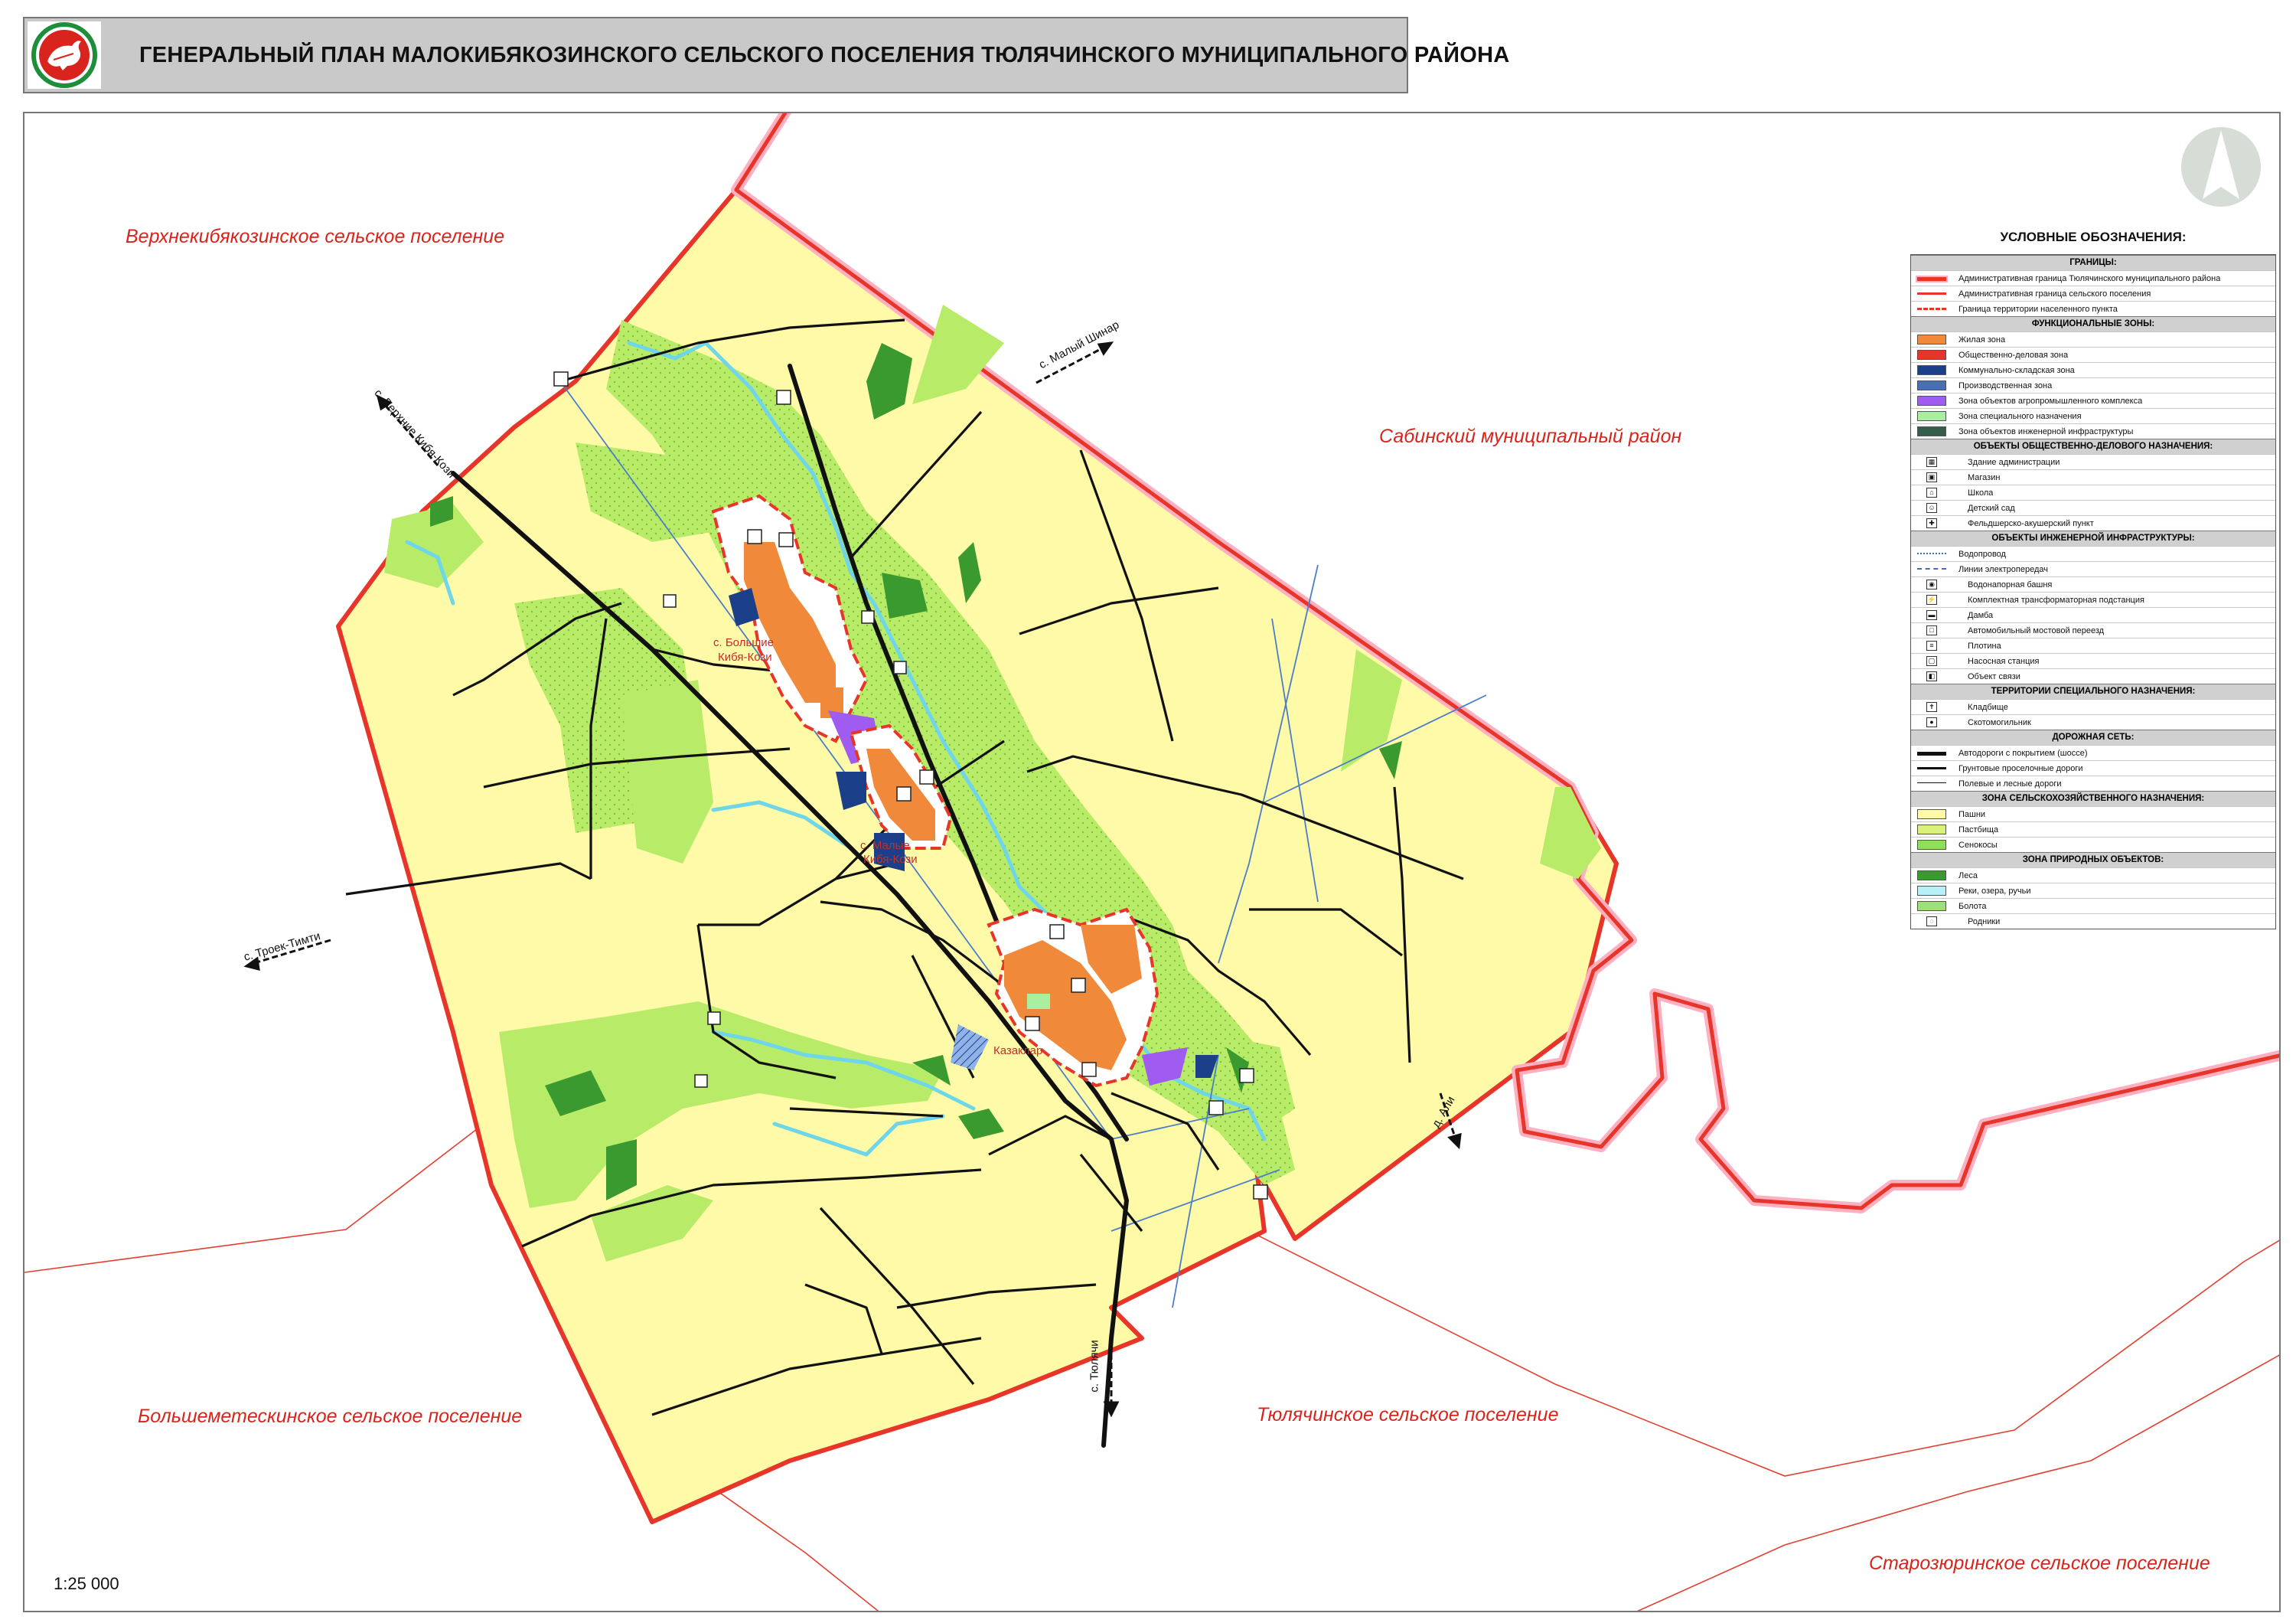  What do you see at coordinates (2093, 859) in the screenshot?
I see `legend-section-header: ЗОНА ПРИРОДНЫХ ОБЪЕКТОВ:` at bounding box center [2093, 859].